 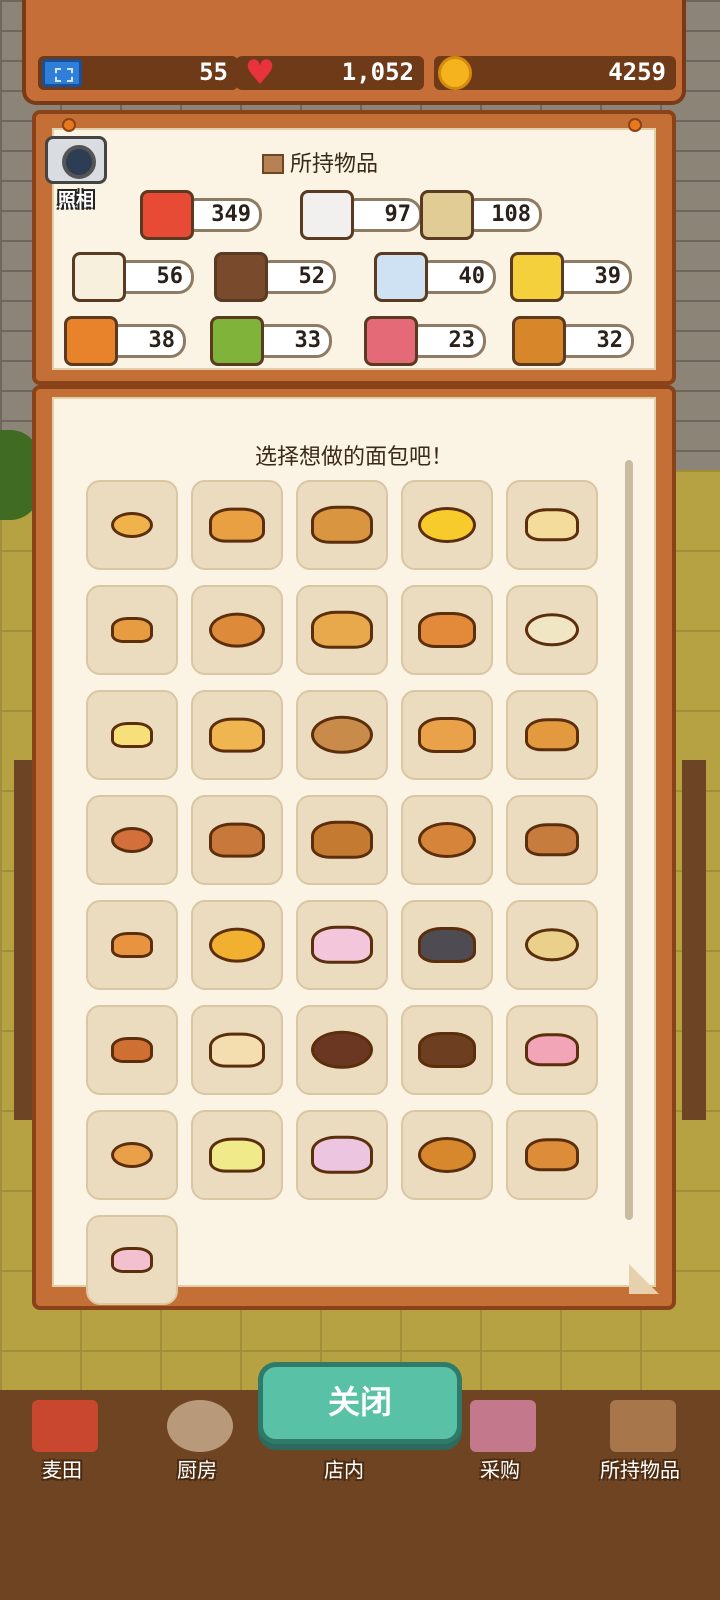 I want to click on sugar-jar-icon, so click(x=99, y=277).